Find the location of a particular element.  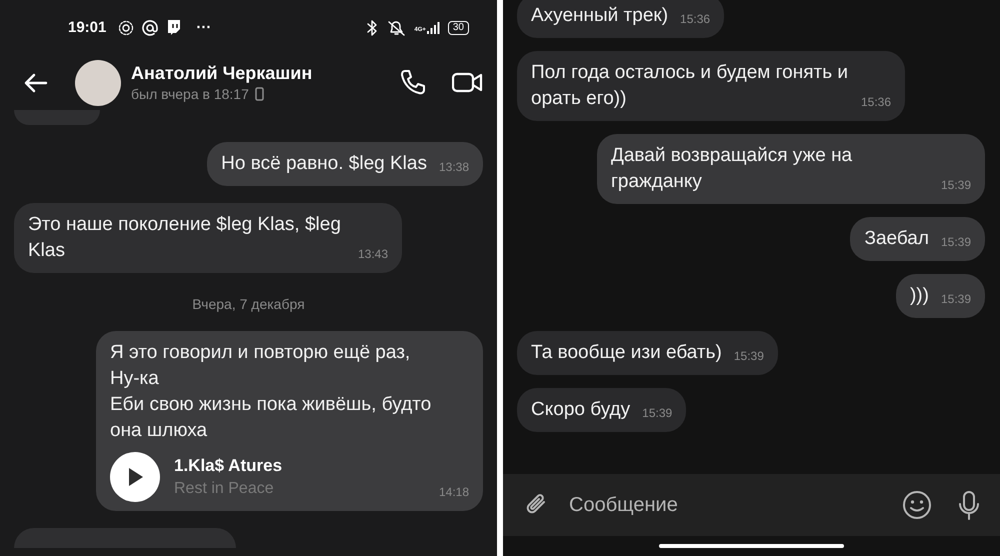

message-text: Это наше поколение $leg Klas, $leg Klas is located at coordinates (185, 238).